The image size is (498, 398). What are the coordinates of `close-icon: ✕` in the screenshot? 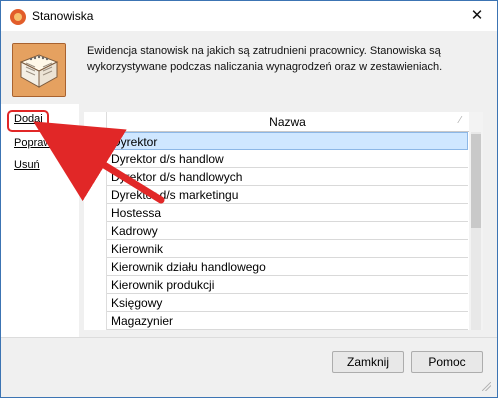 It's located at (477, 16).